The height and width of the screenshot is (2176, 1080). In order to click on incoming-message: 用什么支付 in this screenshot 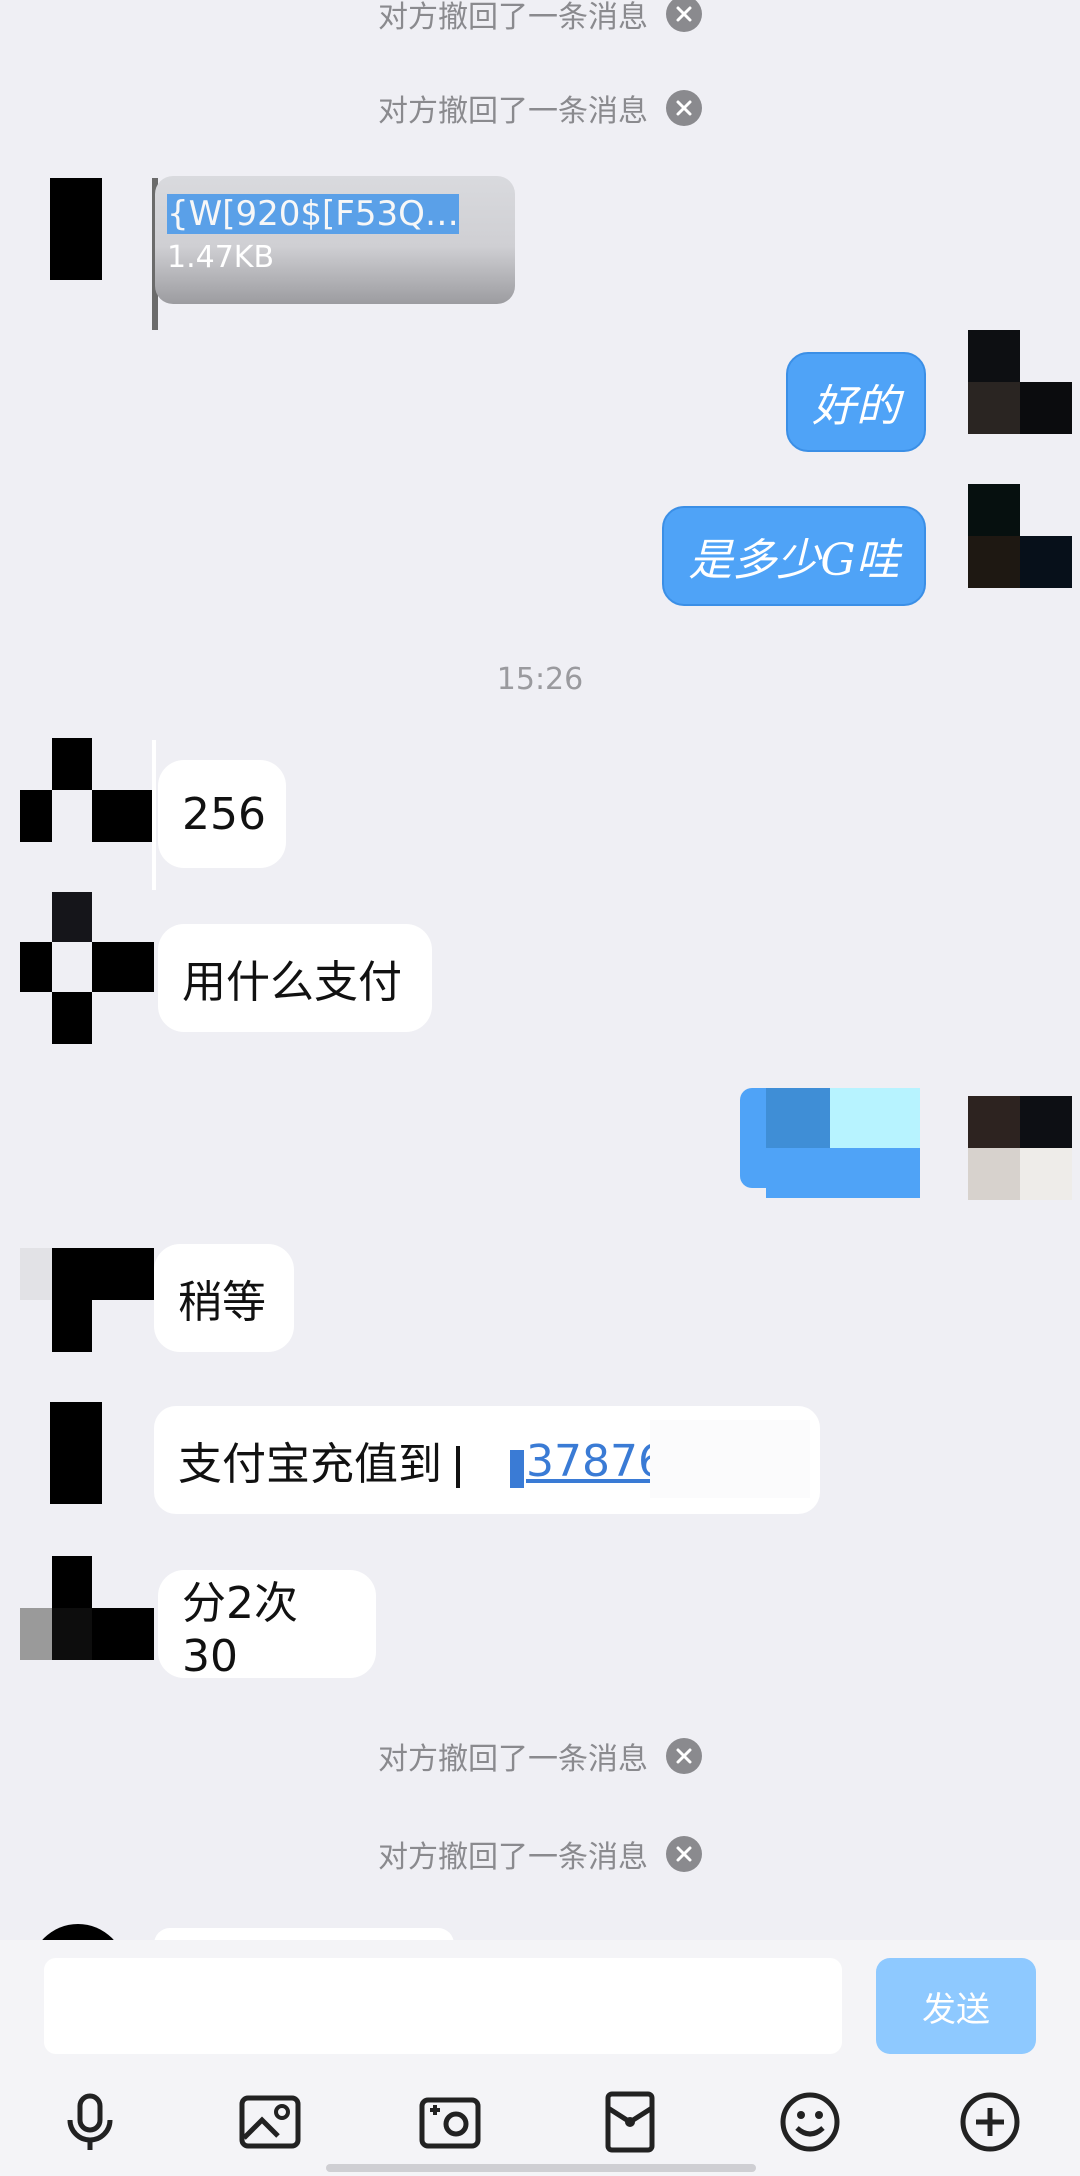, I will do `click(295, 978)`.